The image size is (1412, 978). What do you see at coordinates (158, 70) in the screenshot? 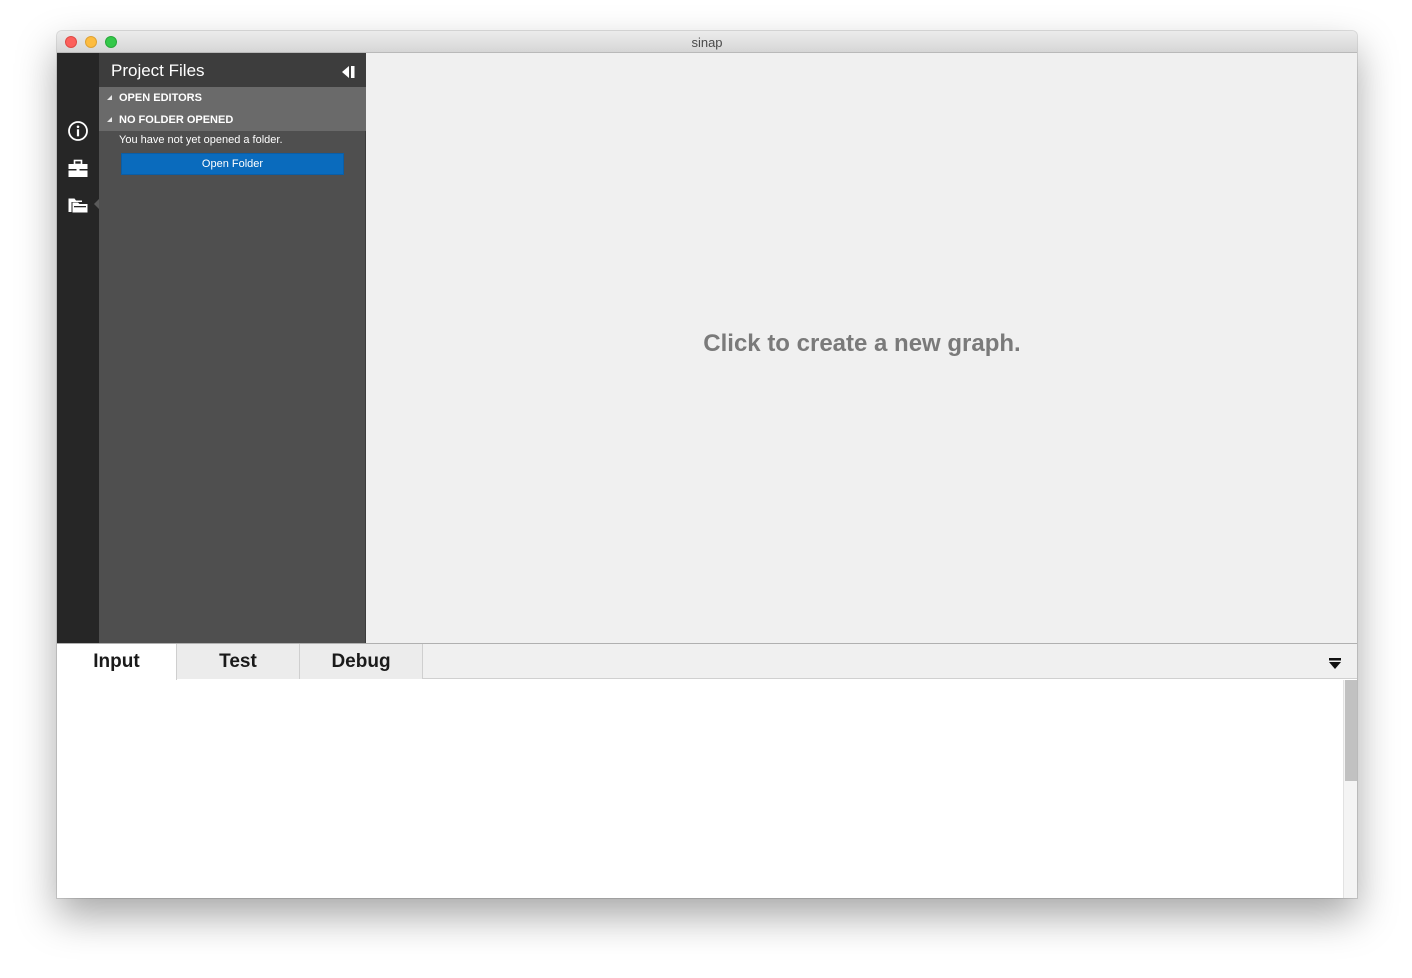
I see `sidebar-title: Project Files` at bounding box center [158, 70].